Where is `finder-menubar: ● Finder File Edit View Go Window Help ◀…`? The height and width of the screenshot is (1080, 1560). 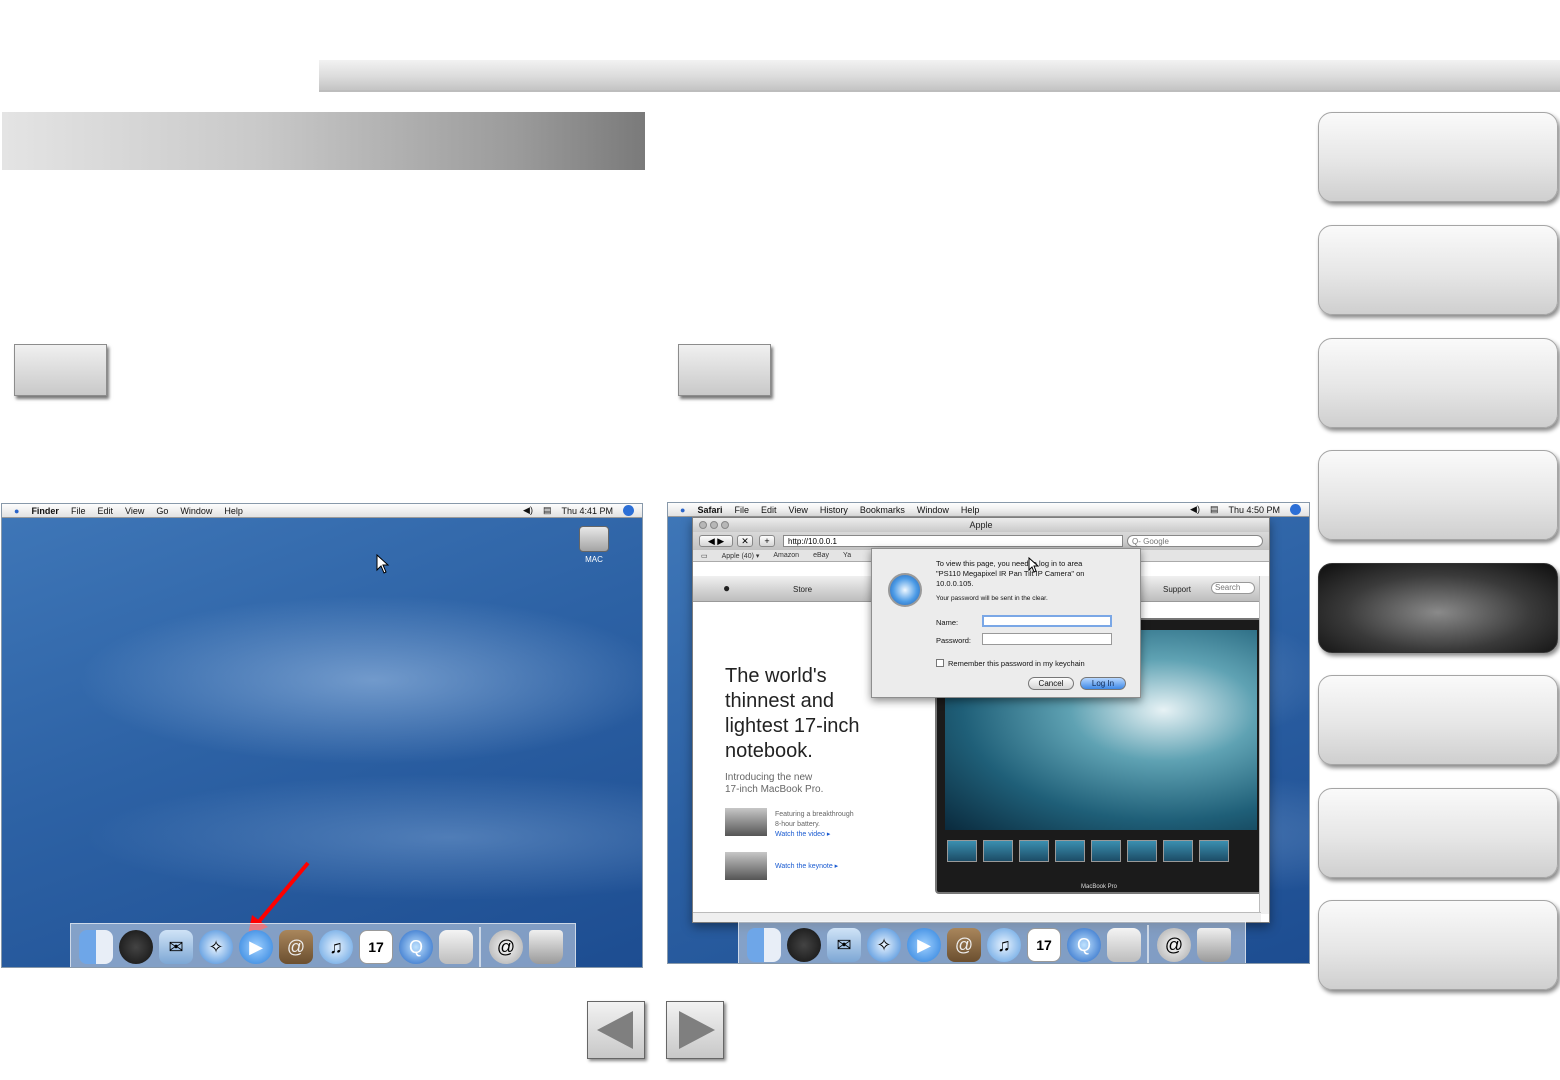 finder-menubar: ● Finder File Edit View Go Window Help ◀… is located at coordinates (322, 511).